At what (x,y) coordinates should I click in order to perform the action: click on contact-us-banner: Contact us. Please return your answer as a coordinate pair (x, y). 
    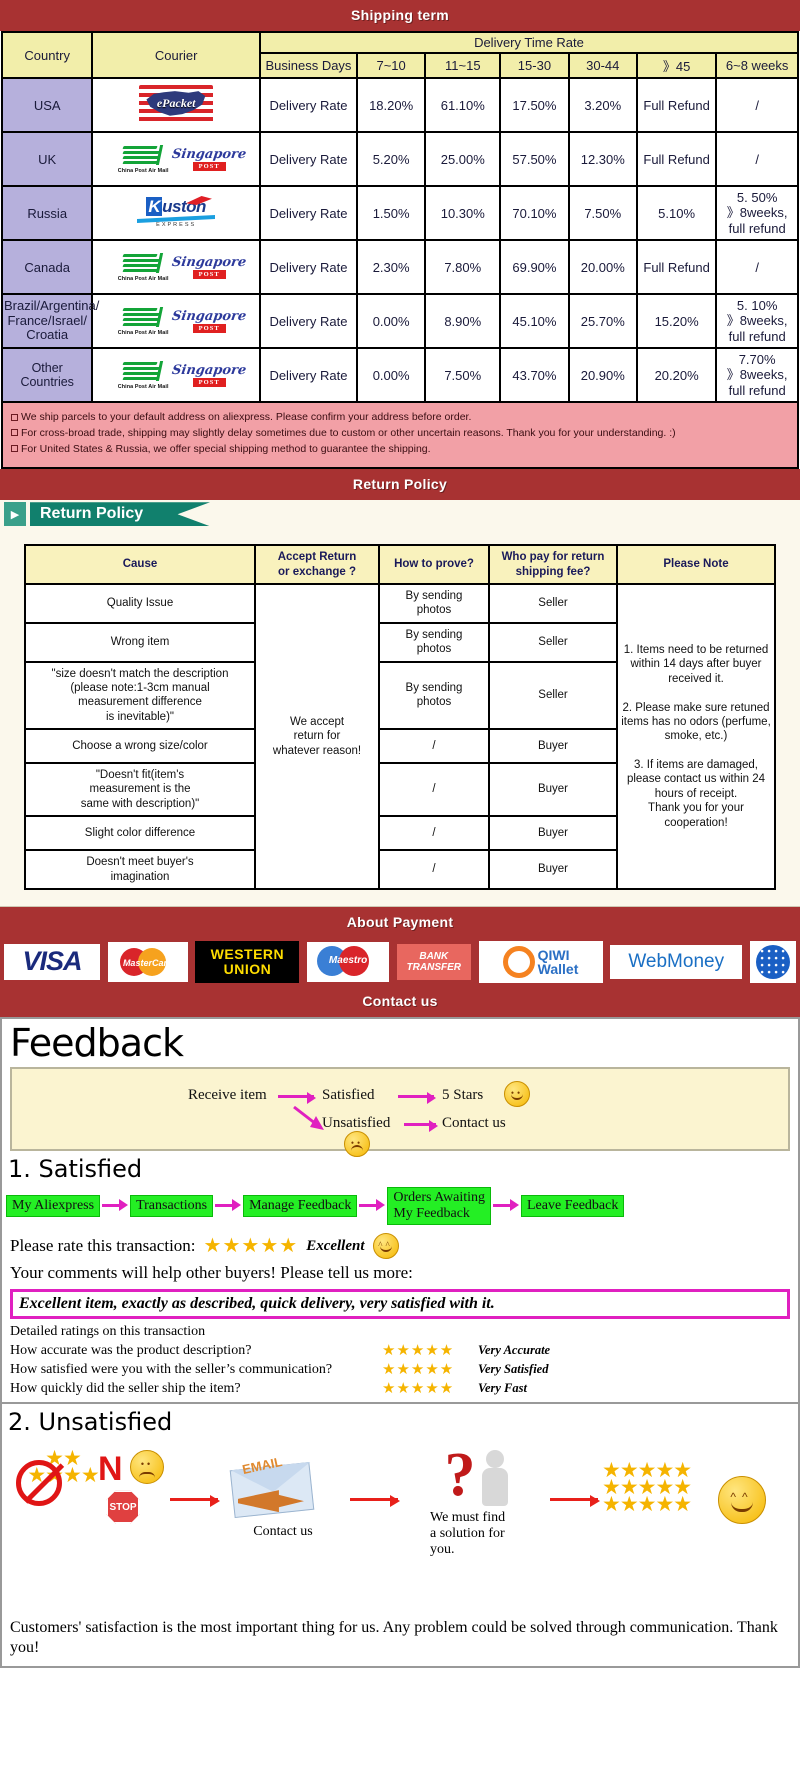
    Looking at the image, I should click on (400, 1001).